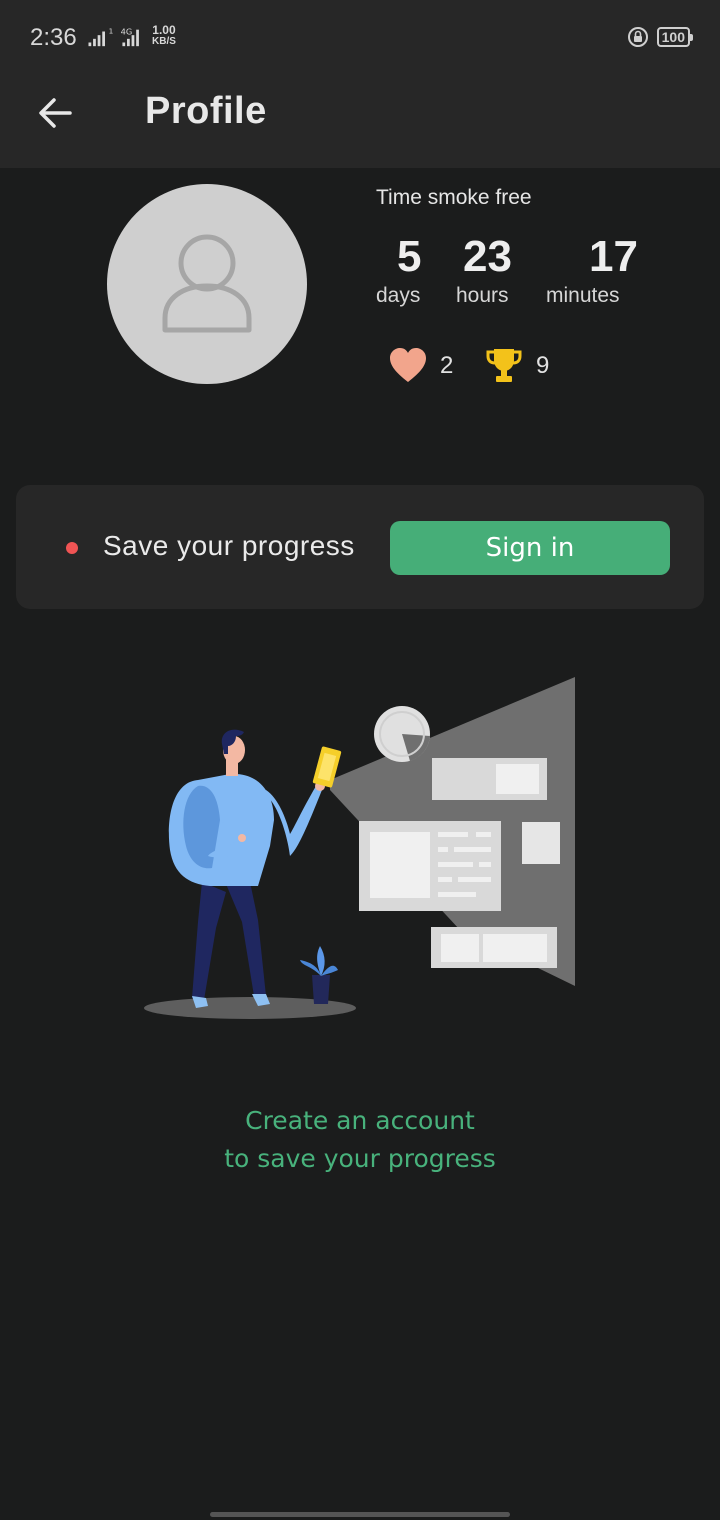  I want to click on status-icons: 100, so click(660, 37).